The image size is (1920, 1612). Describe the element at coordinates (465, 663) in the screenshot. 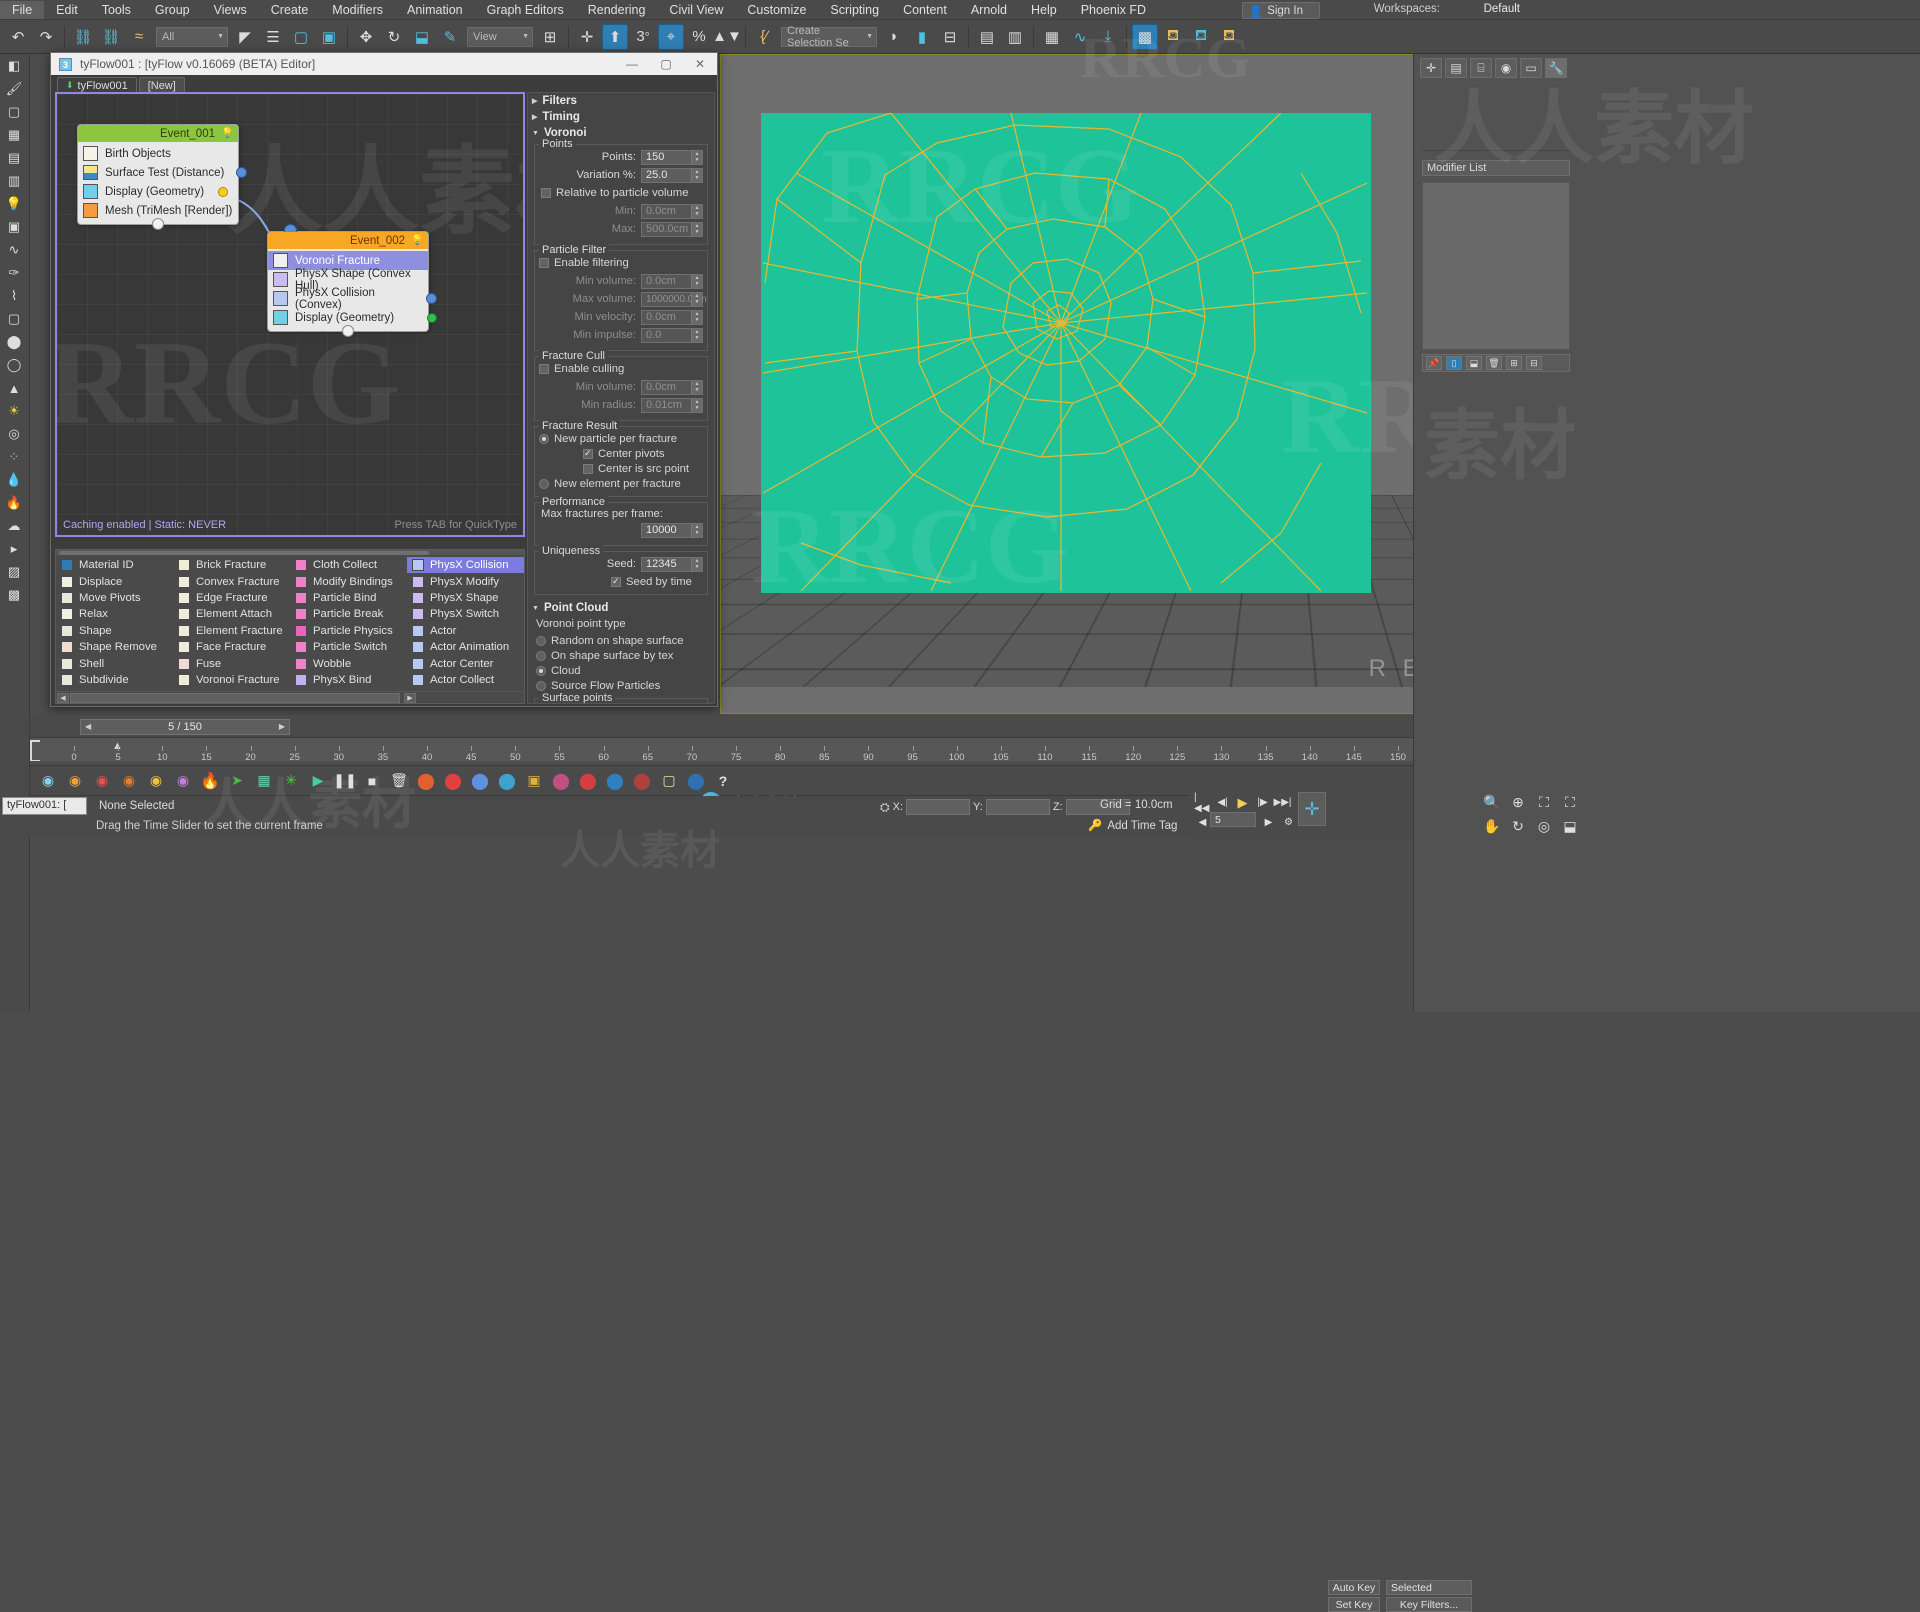

I see `op-actor-center: Actor Center` at that location.